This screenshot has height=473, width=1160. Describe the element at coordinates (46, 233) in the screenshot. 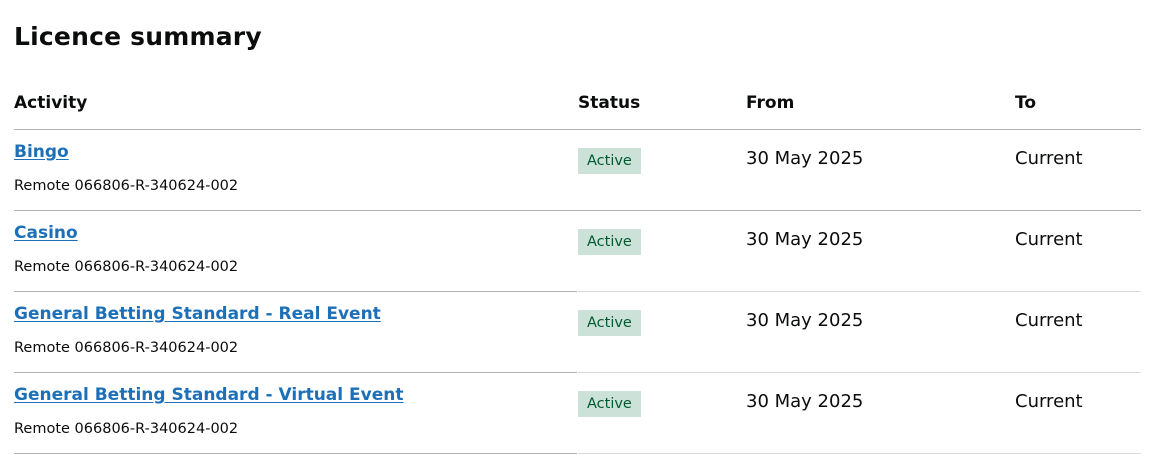

I see `activity-link-casino: Casino` at that location.